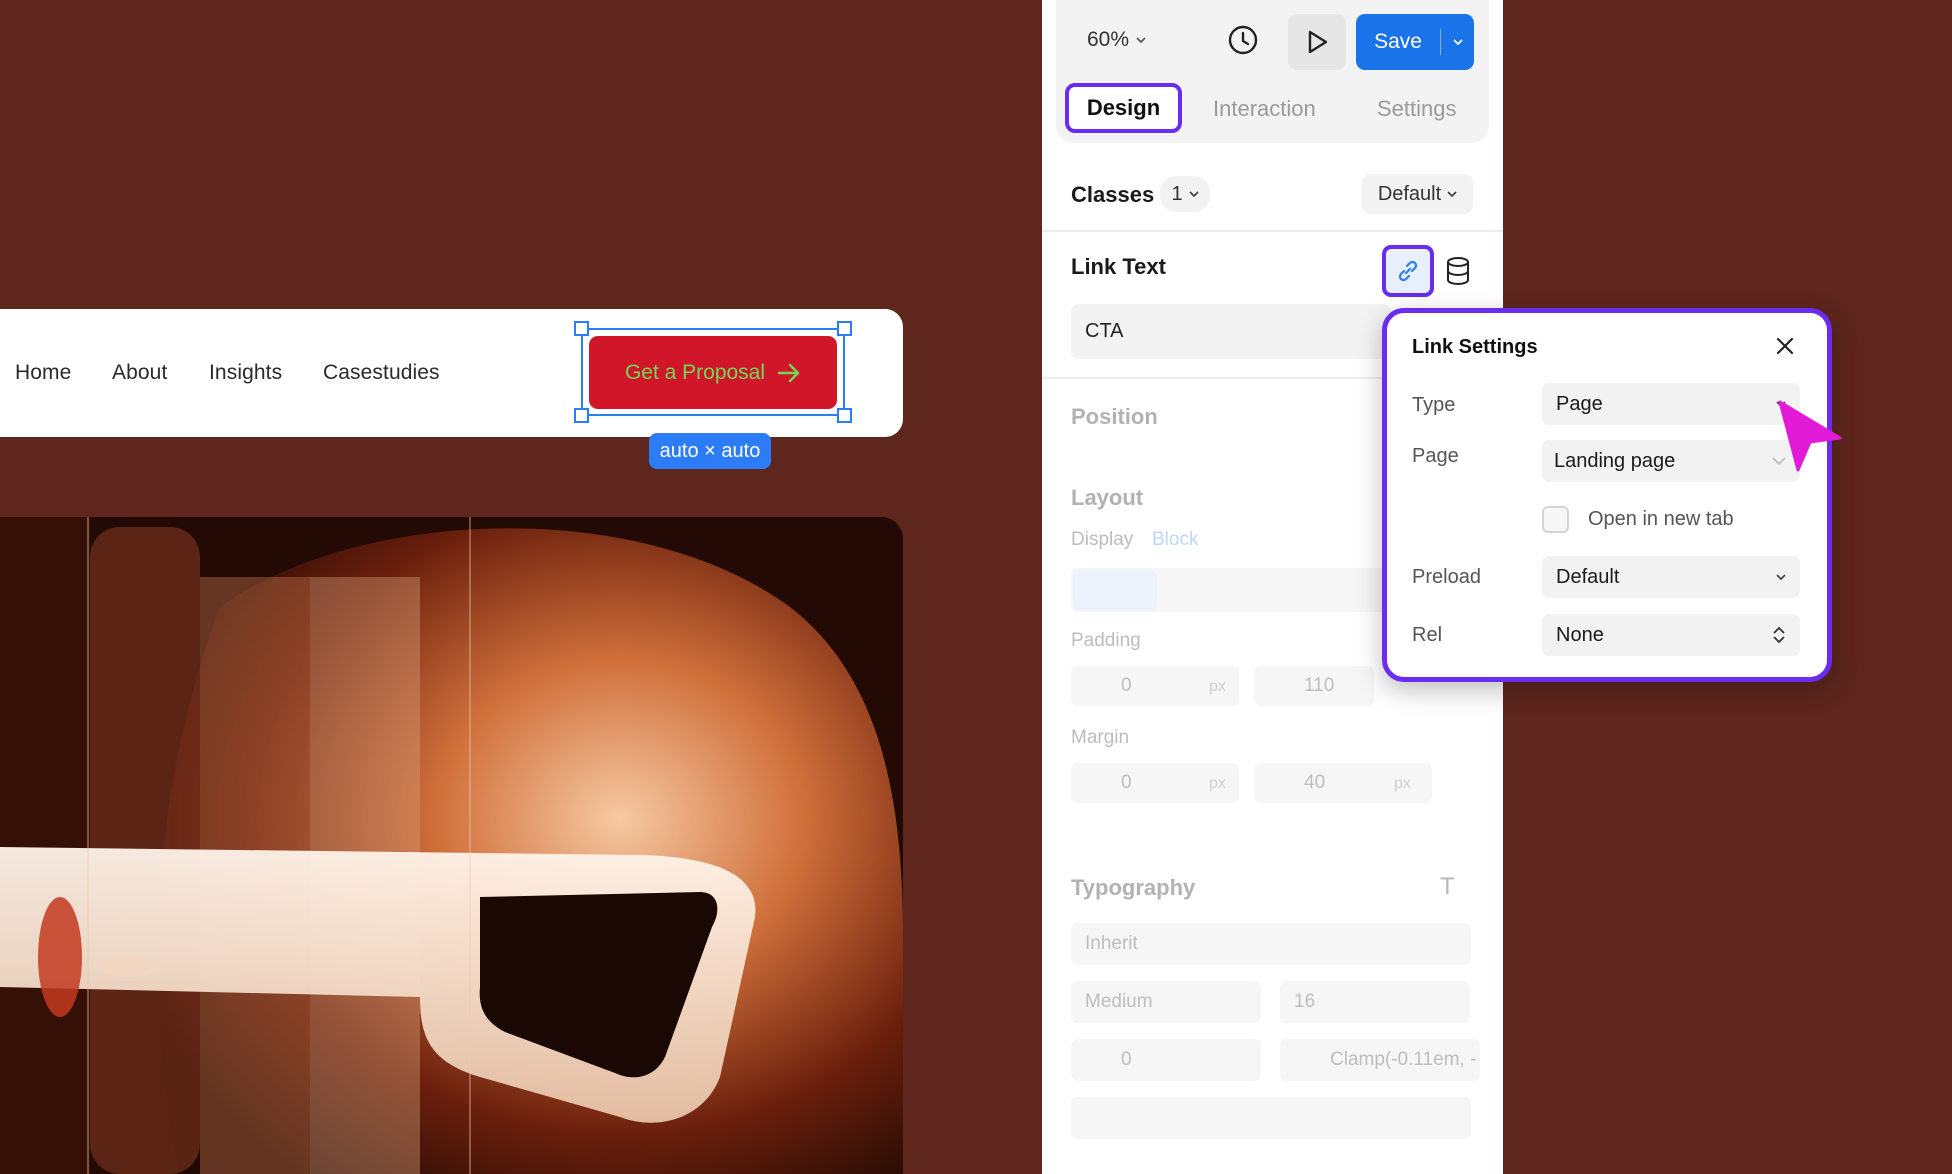 The height and width of the screenshot is (1174, 1952). Describe the element at coordinates (1115, 590) in the screenshot. I see `display-block-option` at that location.